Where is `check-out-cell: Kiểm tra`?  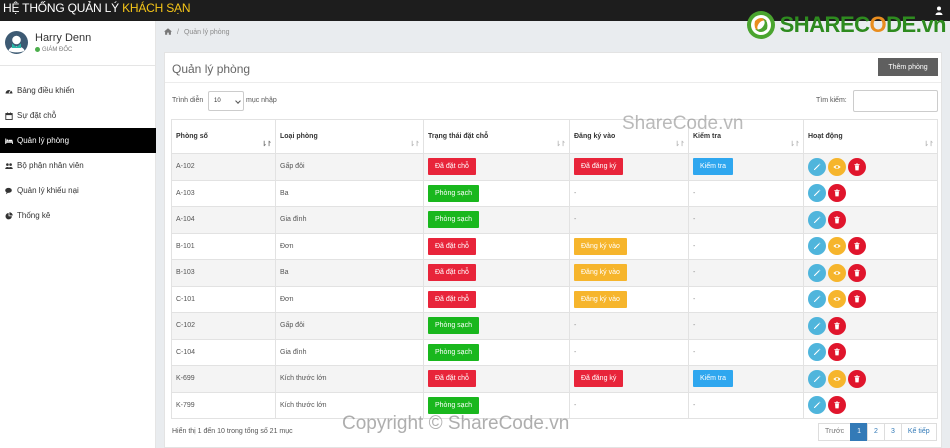 check-out-cell: Kiểm tra is located at coordinates (746, 379).